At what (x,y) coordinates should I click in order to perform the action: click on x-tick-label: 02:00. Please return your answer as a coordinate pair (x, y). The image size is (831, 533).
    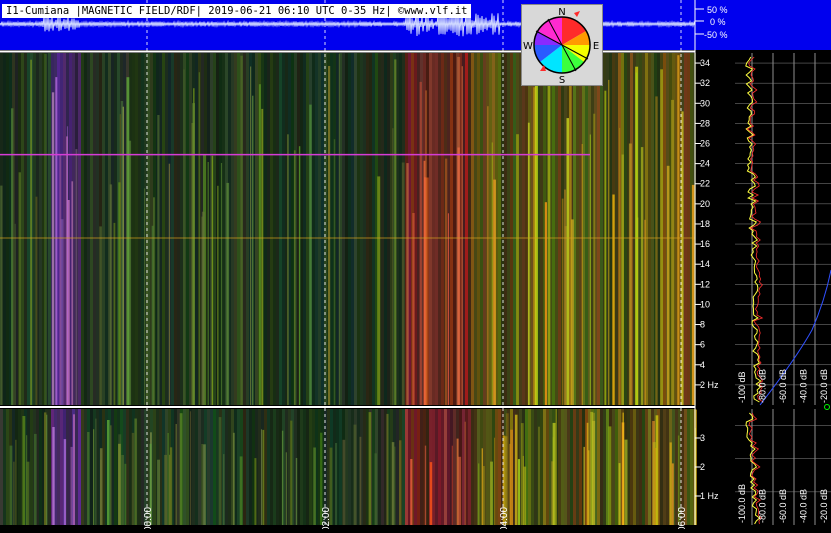
    Looking at the image, I should click on (326, 518).